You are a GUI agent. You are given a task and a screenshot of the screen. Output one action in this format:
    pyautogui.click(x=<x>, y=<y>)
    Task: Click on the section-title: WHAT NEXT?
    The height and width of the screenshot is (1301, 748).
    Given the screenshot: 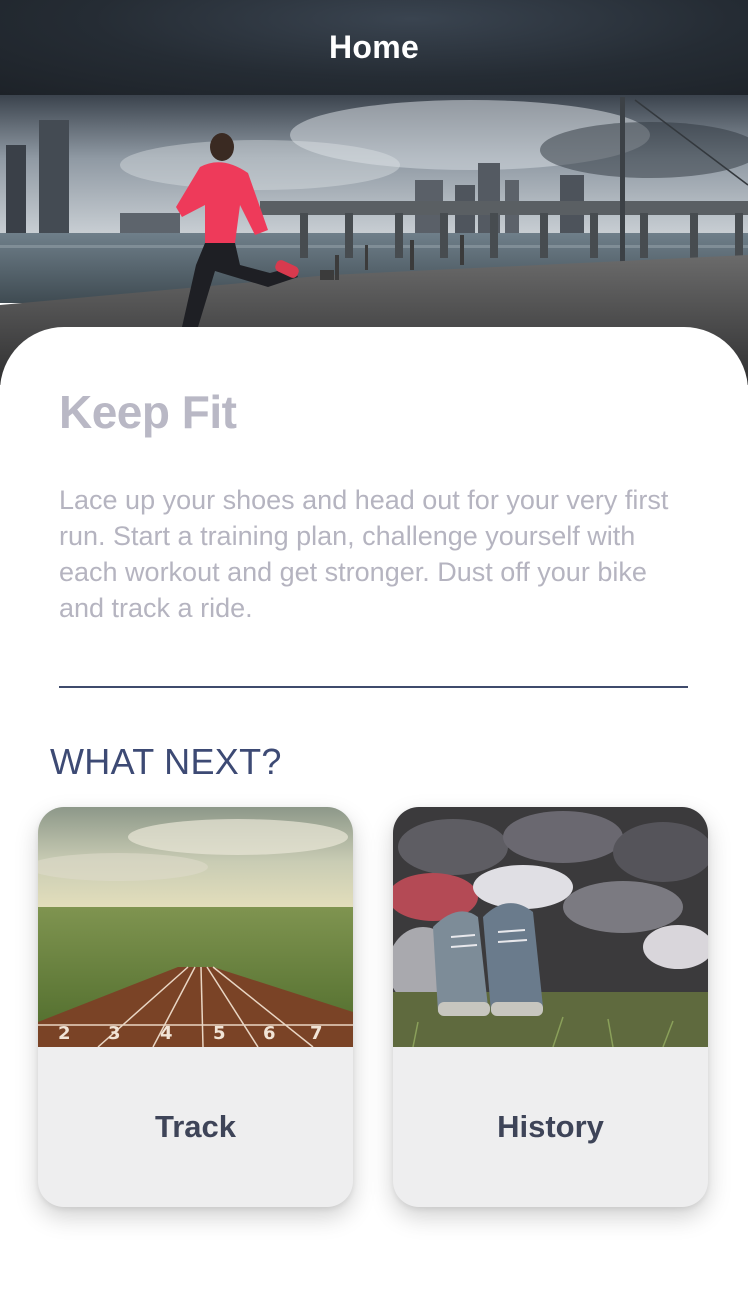 What is the action you would take?
    pyautogui.click(x=166, y=761)
    